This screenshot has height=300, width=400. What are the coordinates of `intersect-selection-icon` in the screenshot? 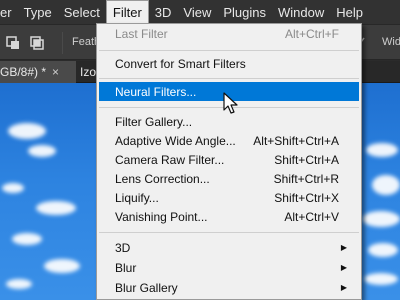 It's located at (37, 43).